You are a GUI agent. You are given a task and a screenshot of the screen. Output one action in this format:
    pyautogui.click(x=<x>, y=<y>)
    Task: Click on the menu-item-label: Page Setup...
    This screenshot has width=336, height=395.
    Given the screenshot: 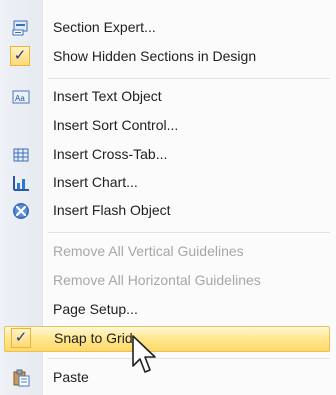 What is the action you would take?
    pyautogui.click(x=95, y=309)
    